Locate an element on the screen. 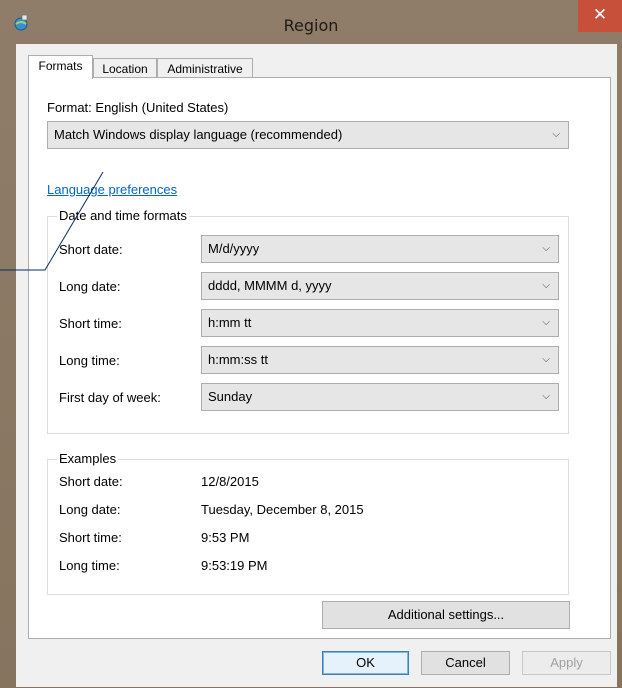 This screenshot has width=622, height=688. tab-administrative: Administrative is located at coordinates (205, 68).